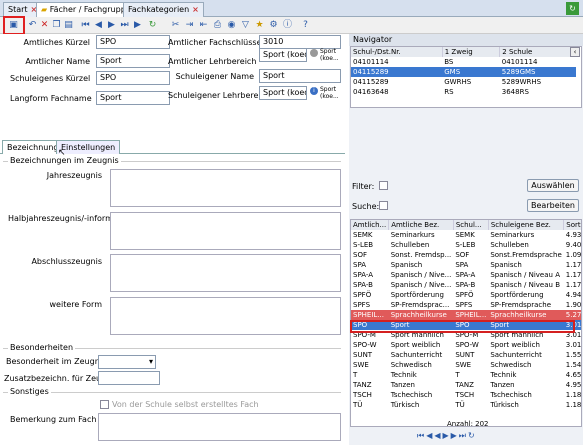 This screenshot has width=583, height=445. I want to click on navigator-title: Navigator, so click(466, 40).